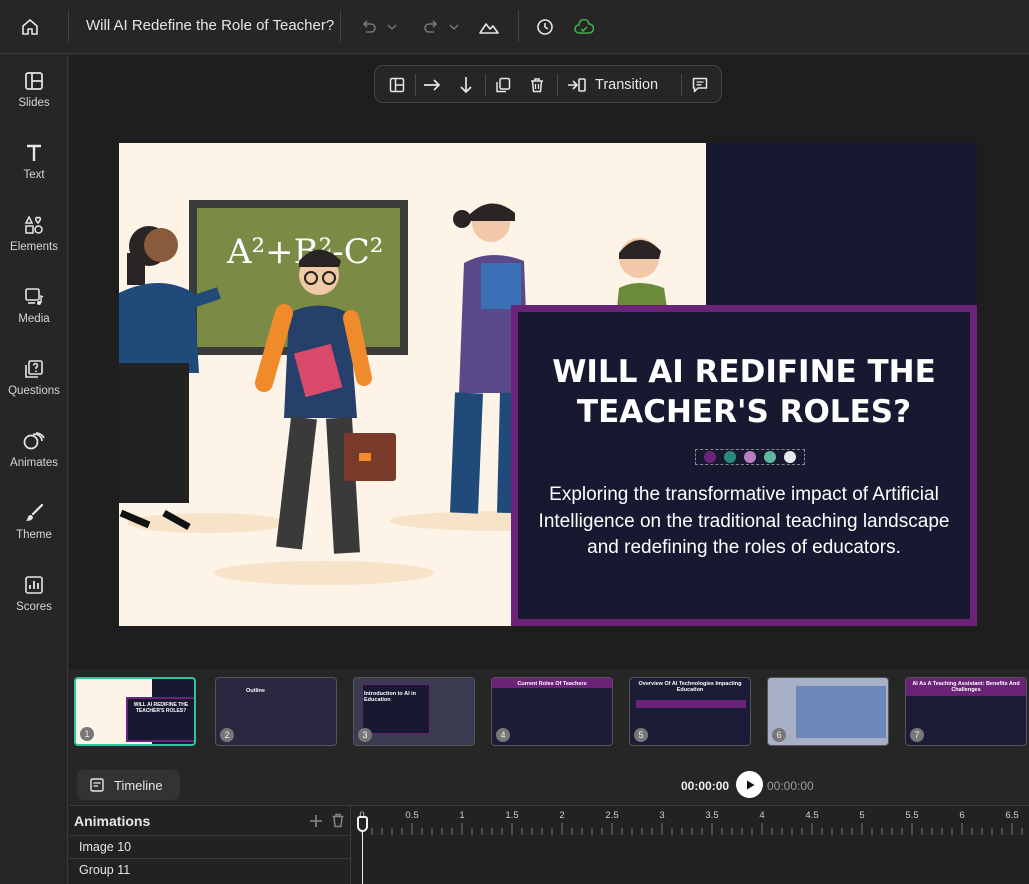 The width and height of the screenshot is (1029, 884). What do you see at coordinates (34, 607) in the screenshot?
I see `sidebar-item-label: Scores` at bounding box center [34, 607].